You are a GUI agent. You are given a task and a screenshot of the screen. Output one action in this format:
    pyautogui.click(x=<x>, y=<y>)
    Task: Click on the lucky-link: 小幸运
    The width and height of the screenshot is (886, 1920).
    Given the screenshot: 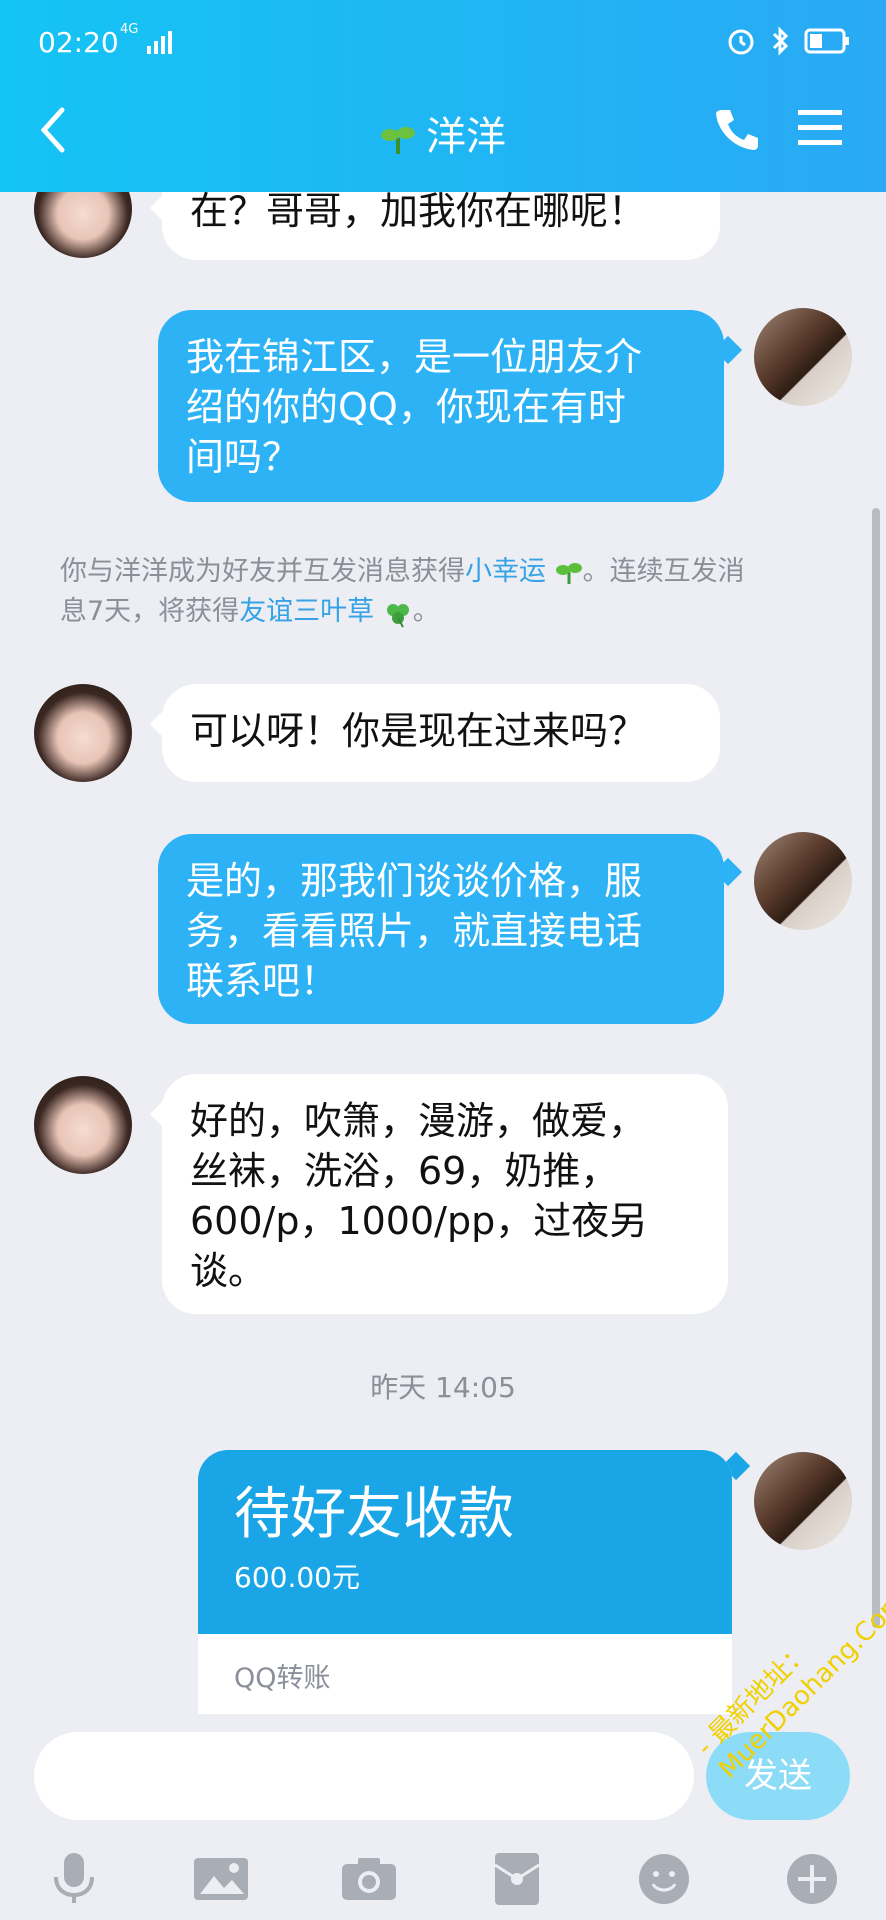 What is the action you would take?
    pyautogui.click(x=505, y=571)
    